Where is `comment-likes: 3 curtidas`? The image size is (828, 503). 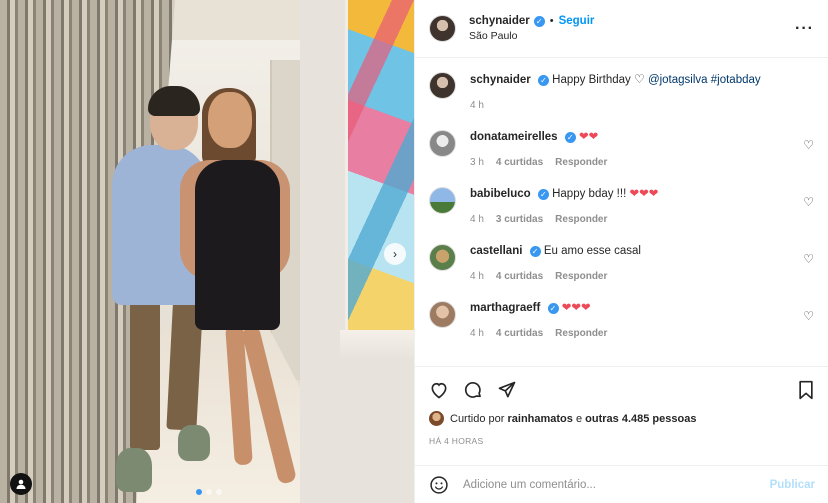 comment-likes: 3 curtidas is located at coordinates (519, 219).